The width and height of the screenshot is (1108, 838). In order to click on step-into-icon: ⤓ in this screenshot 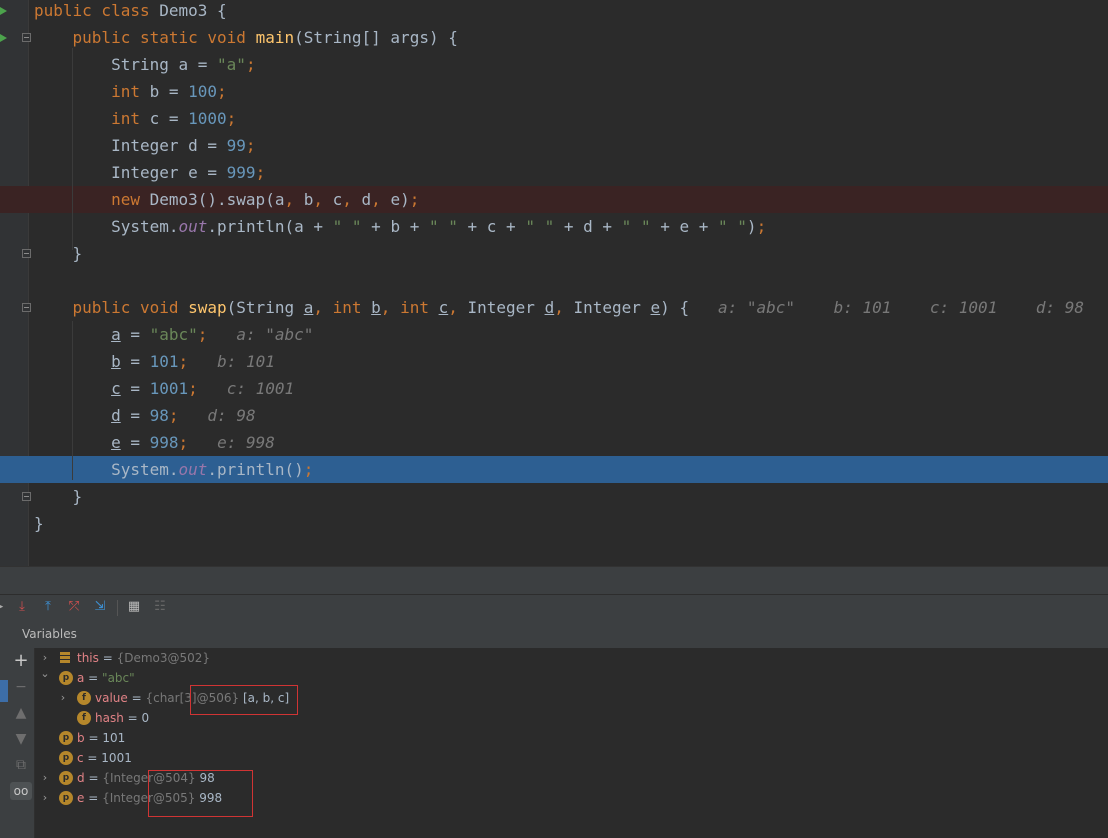, I will do `click(22, 607)`.